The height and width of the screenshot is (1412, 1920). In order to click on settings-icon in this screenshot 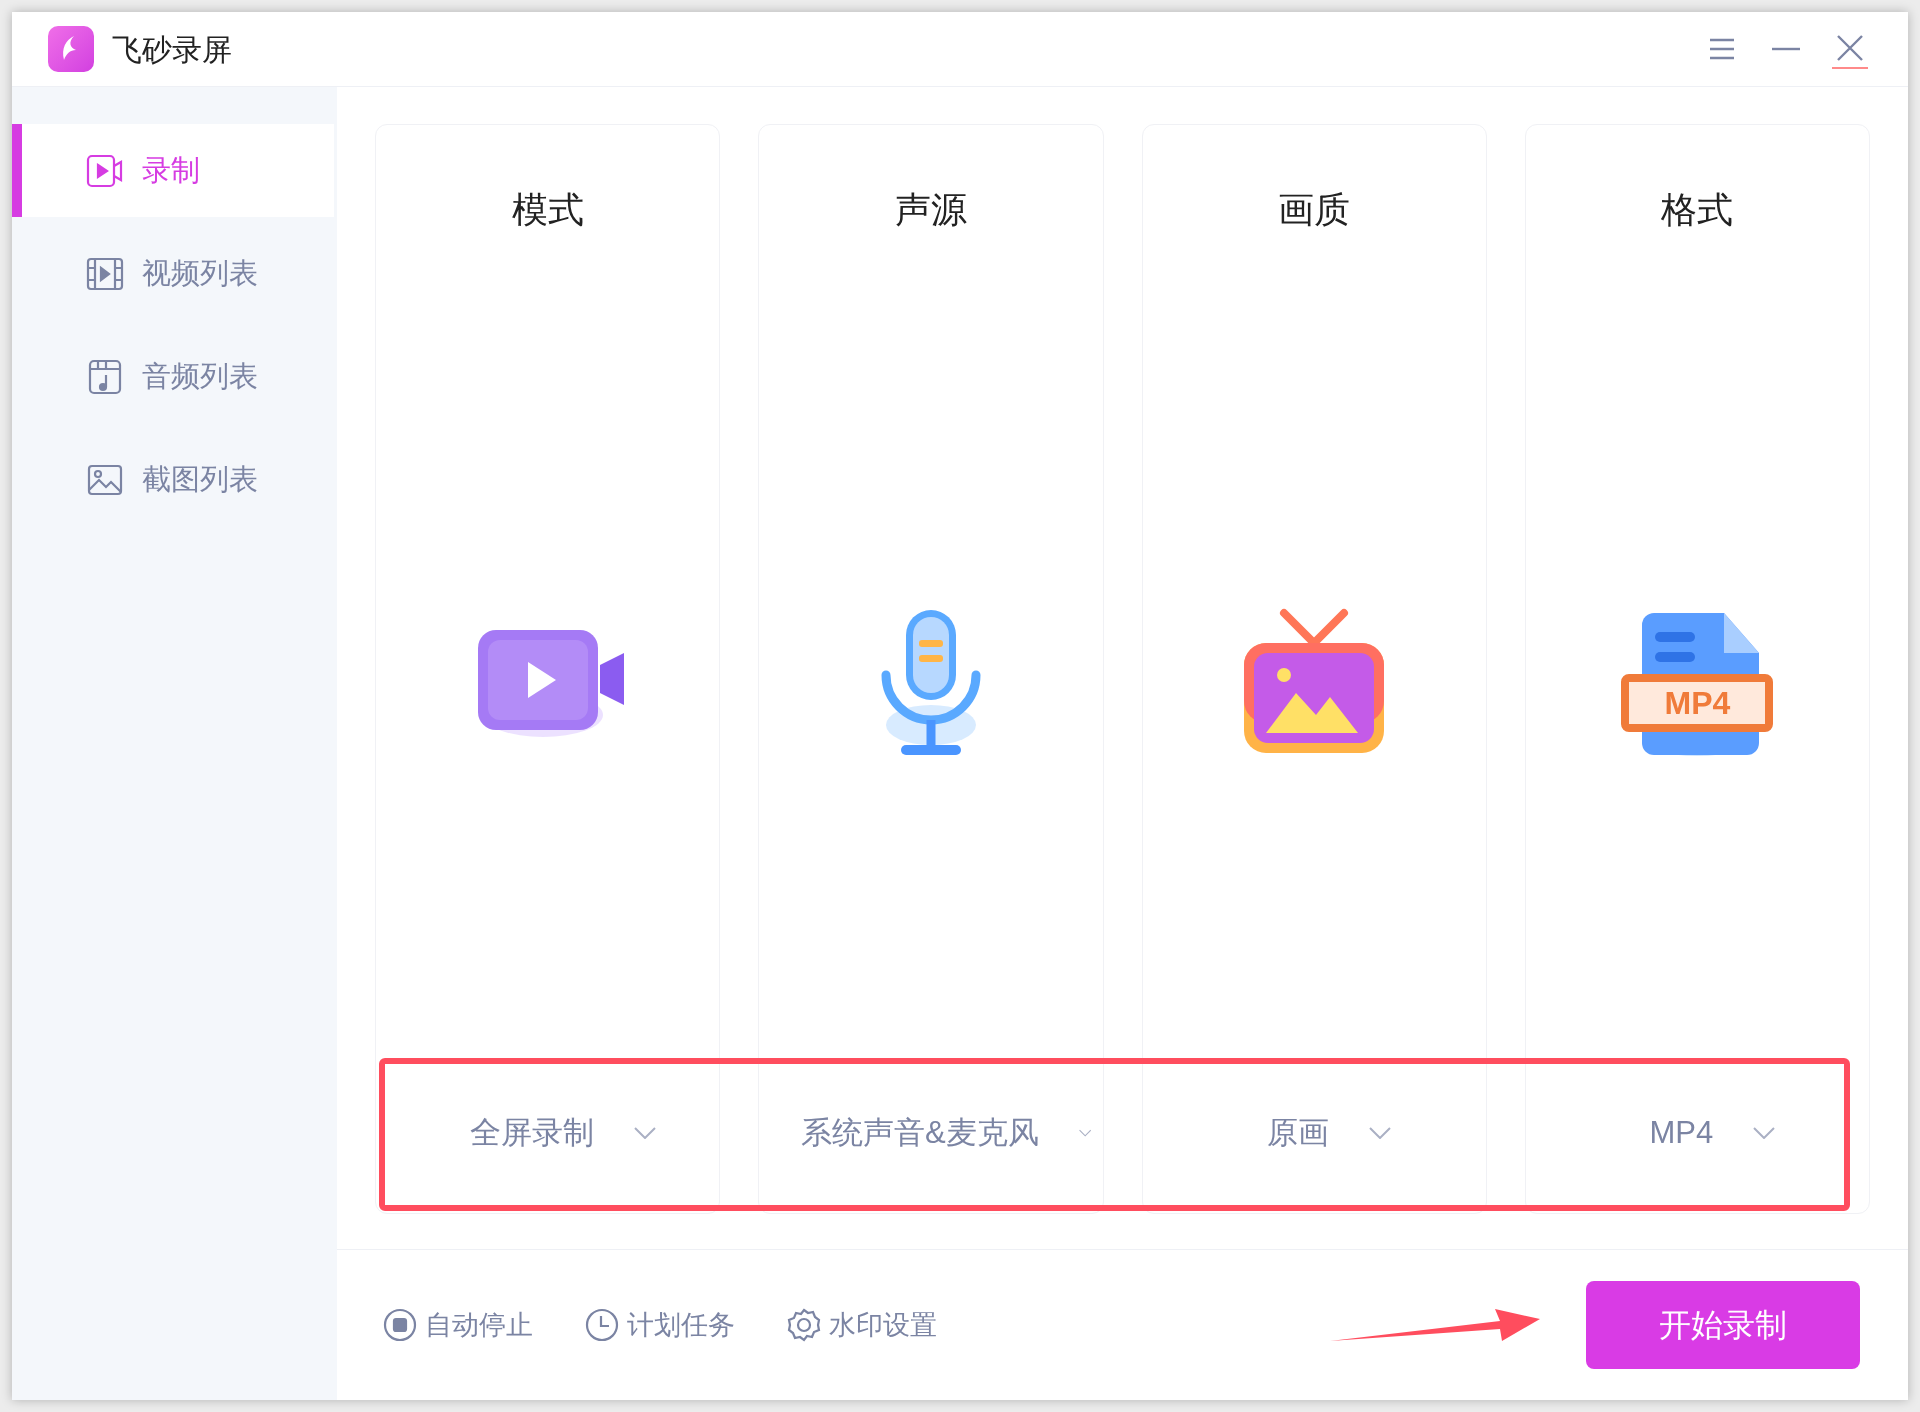, I will do `click(804, 1325)`.